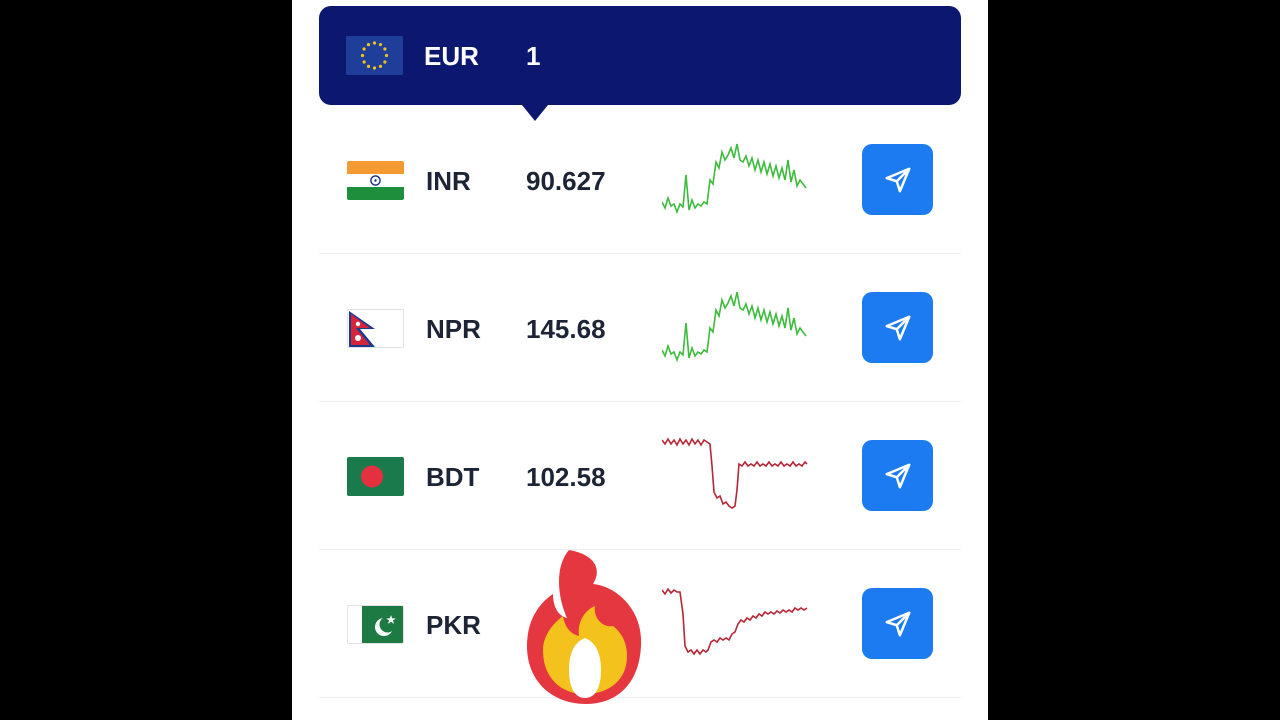 The height and width of the screenshot is (720, 1280). What do you see at coordinates (375, 328) in the screenshot?
I see `nepal-flag-icon` at bounding box center [375, 328].